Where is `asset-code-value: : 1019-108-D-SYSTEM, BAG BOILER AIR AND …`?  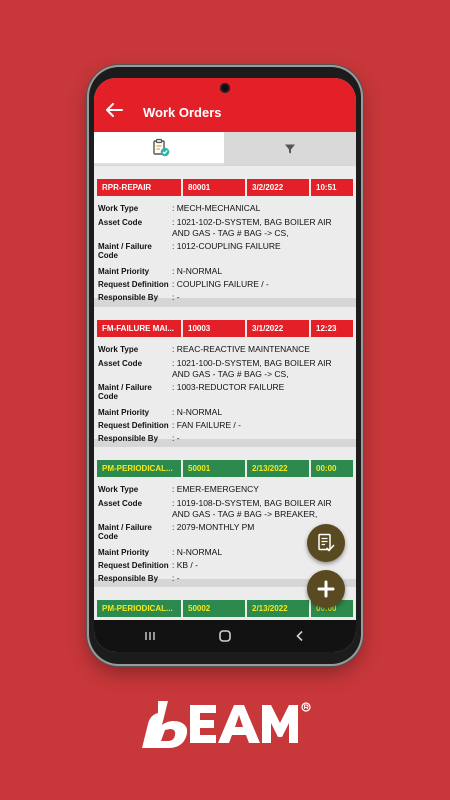
asset-code-value: : 1019-108-D-SYSTEM, BAG BOILER AIR AND … is located at coordinates (252, 508).